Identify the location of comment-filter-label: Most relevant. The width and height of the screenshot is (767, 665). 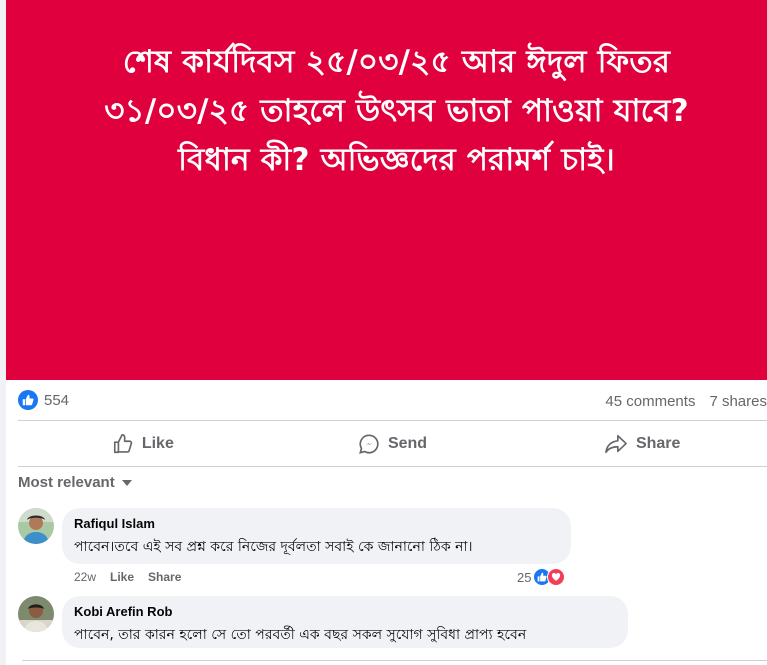
(66, 482).